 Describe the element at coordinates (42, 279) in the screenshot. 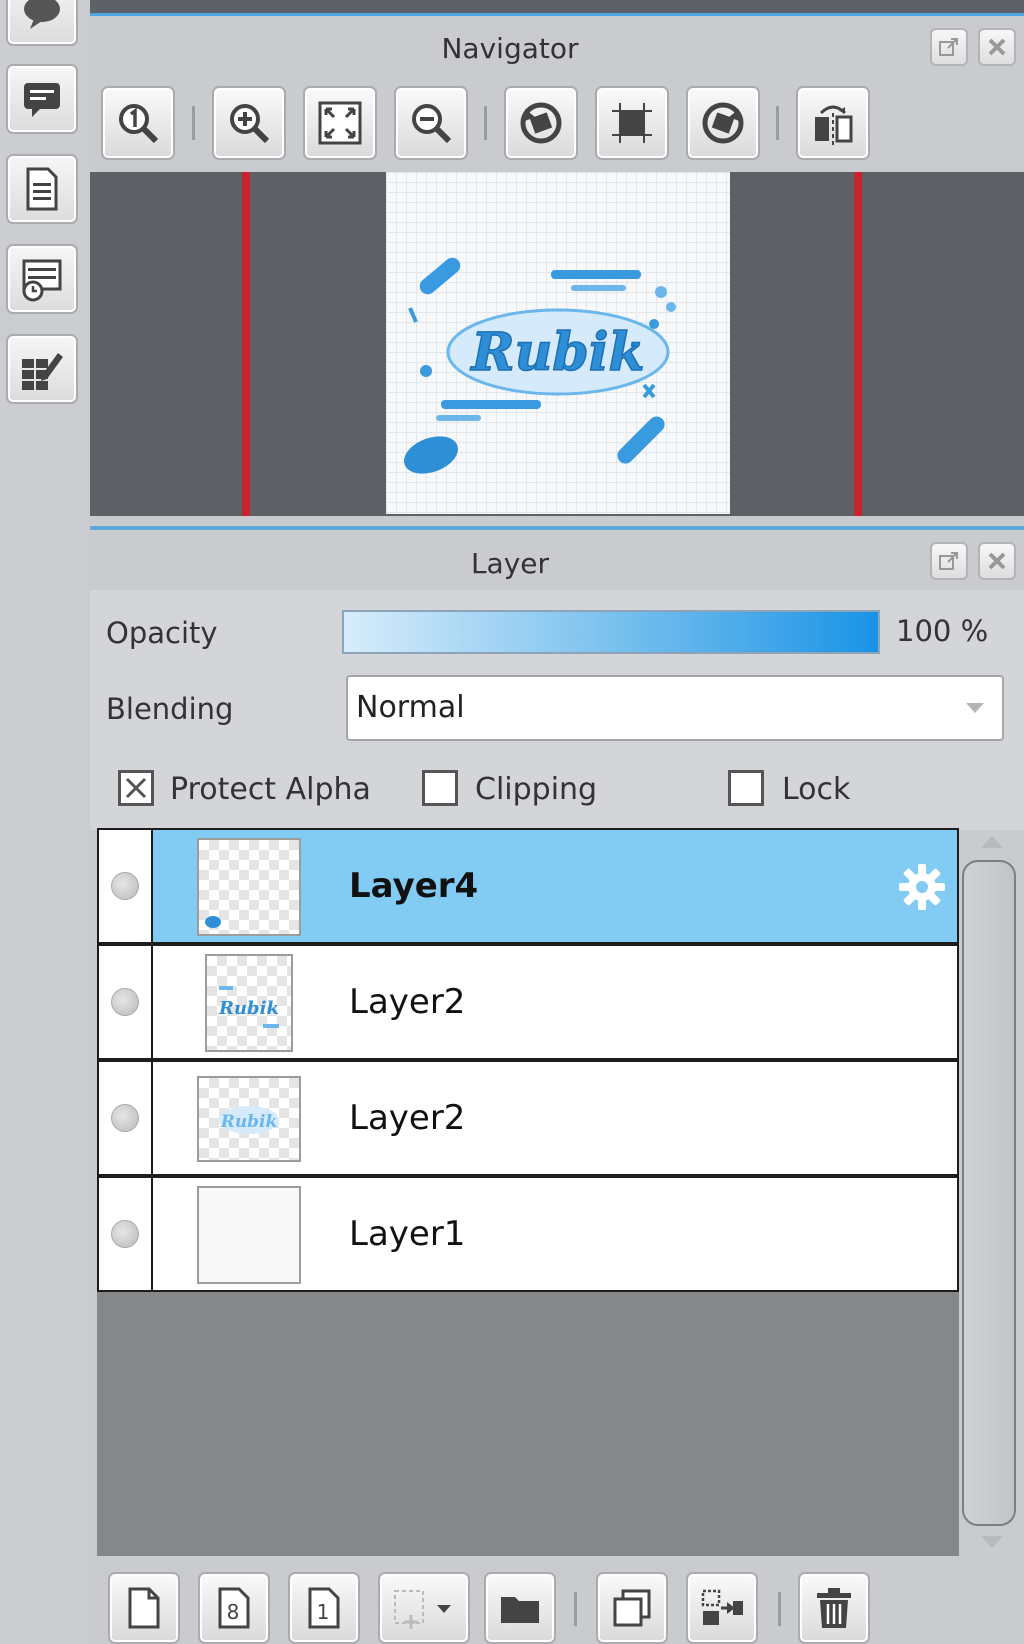

I see `history-list-icon` at that location.